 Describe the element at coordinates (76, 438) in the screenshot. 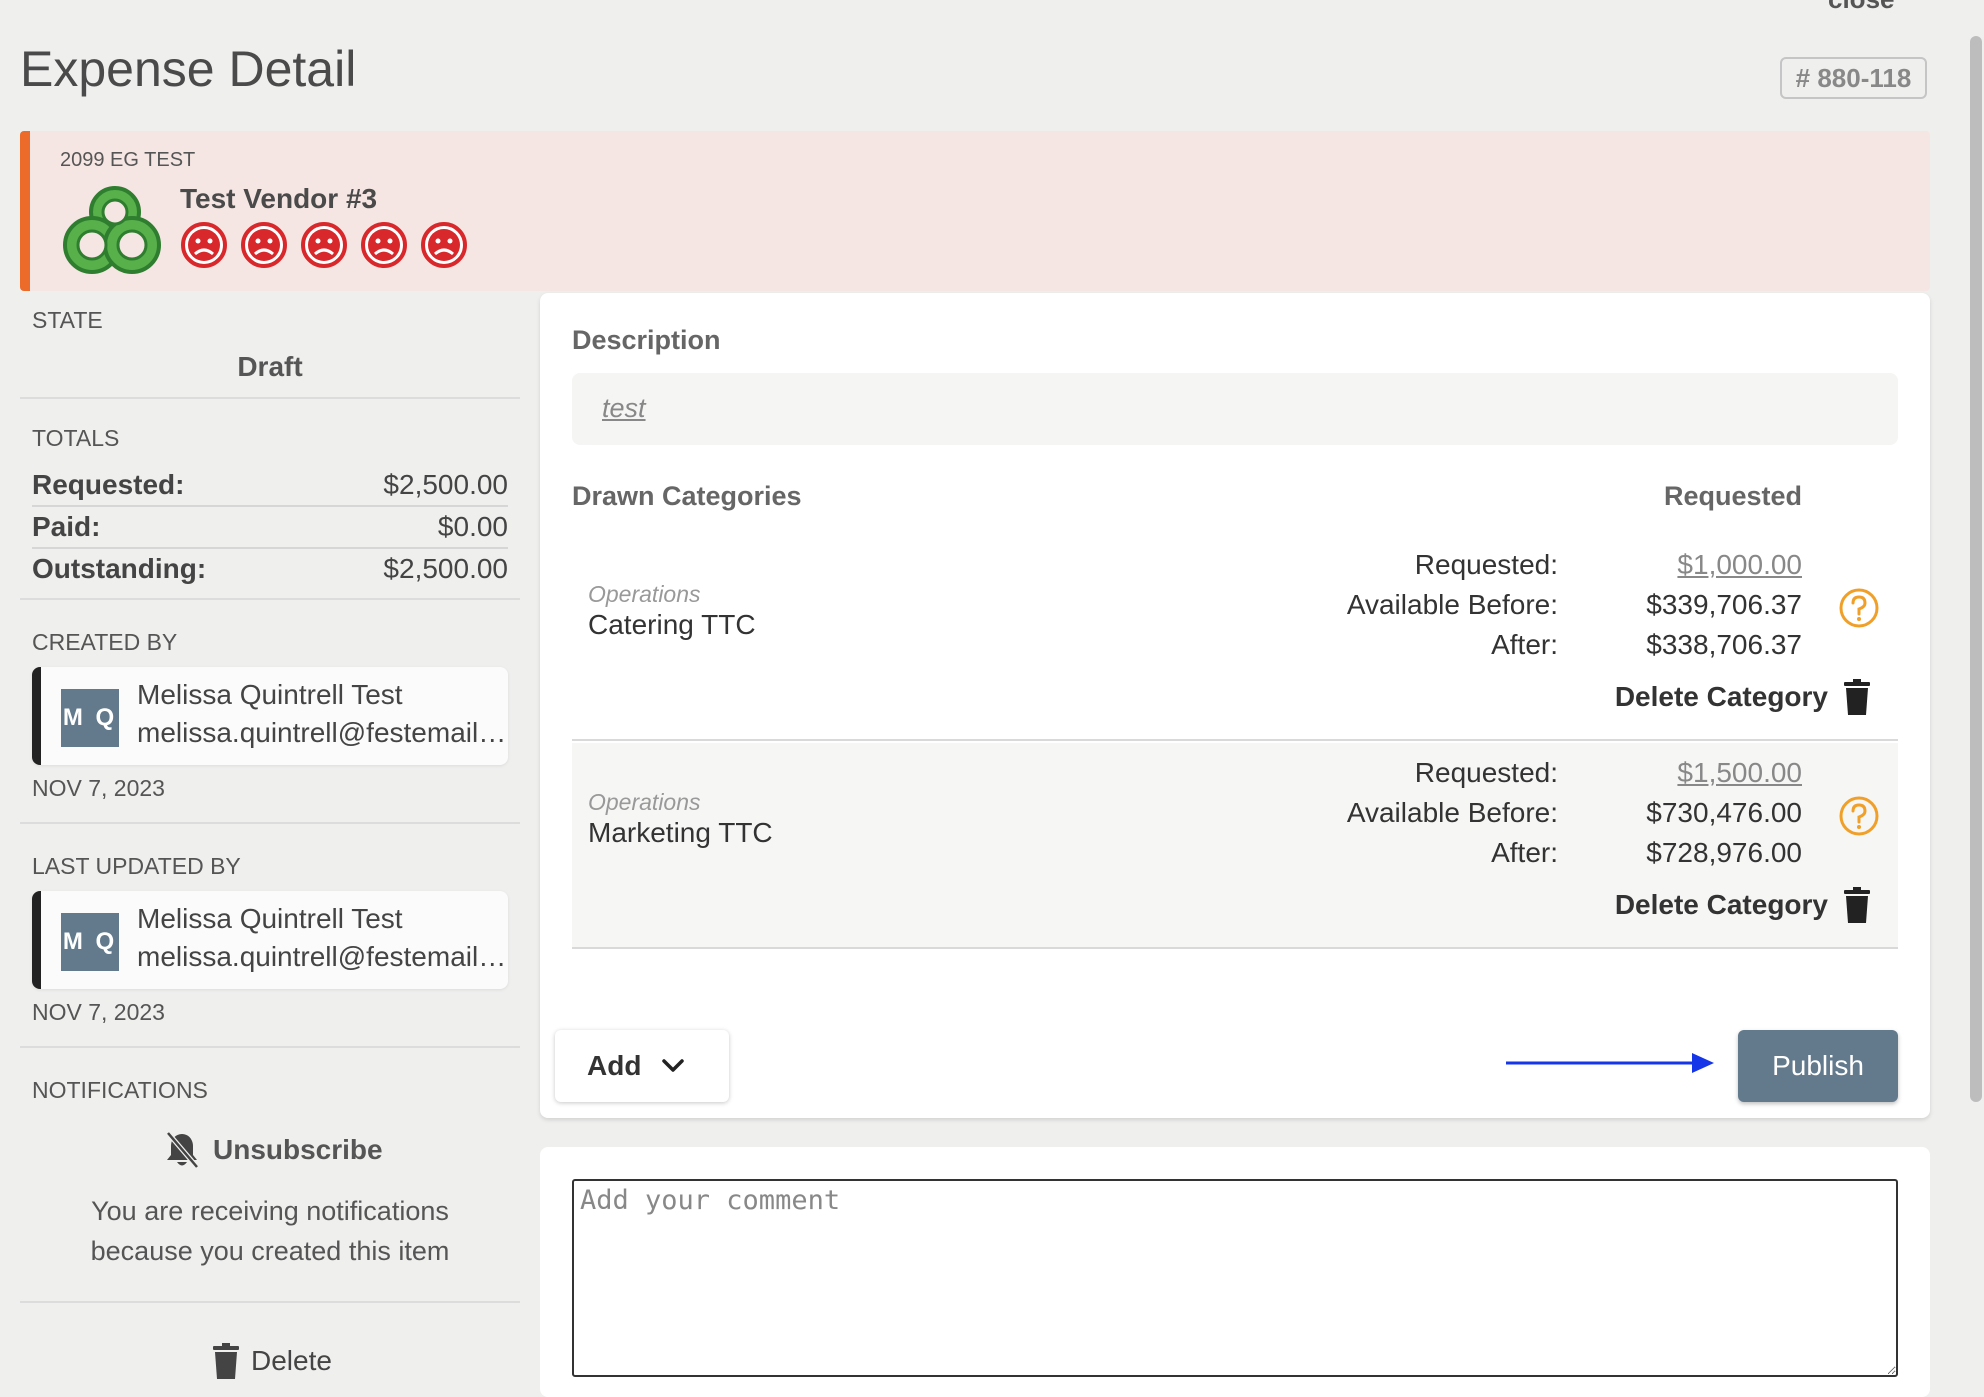

I see `totals-label: TOTALS` at that location.